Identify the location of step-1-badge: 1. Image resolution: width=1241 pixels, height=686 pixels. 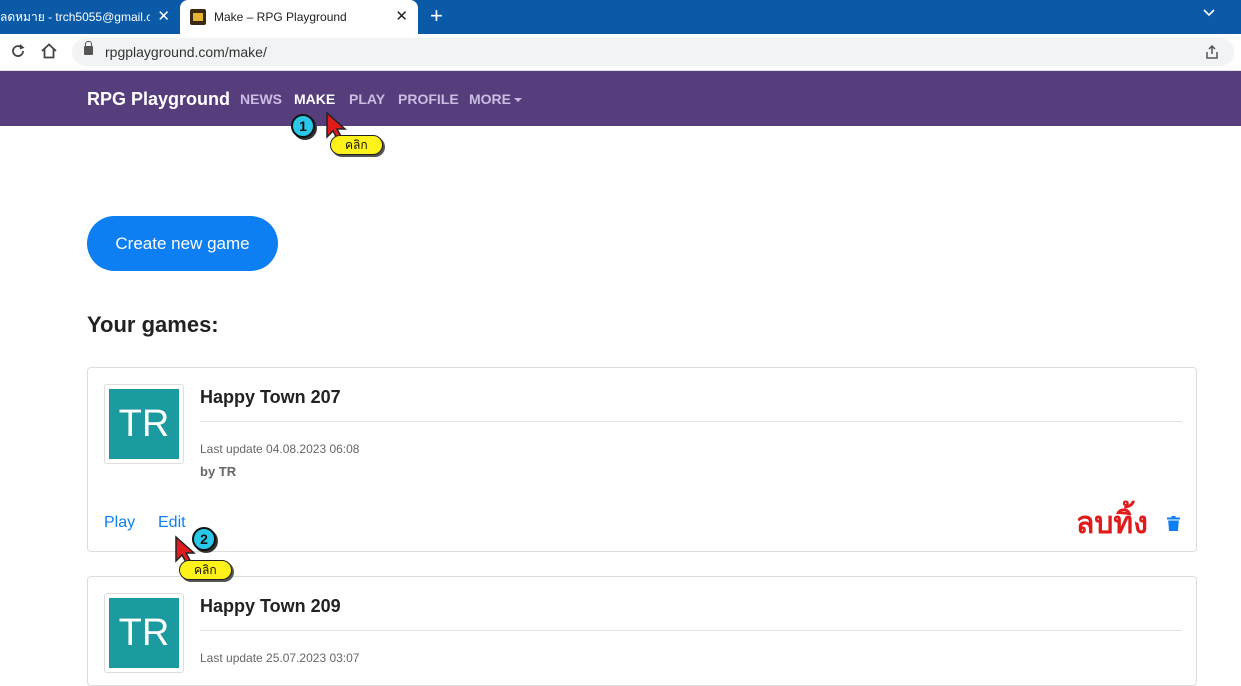
(303, 126).